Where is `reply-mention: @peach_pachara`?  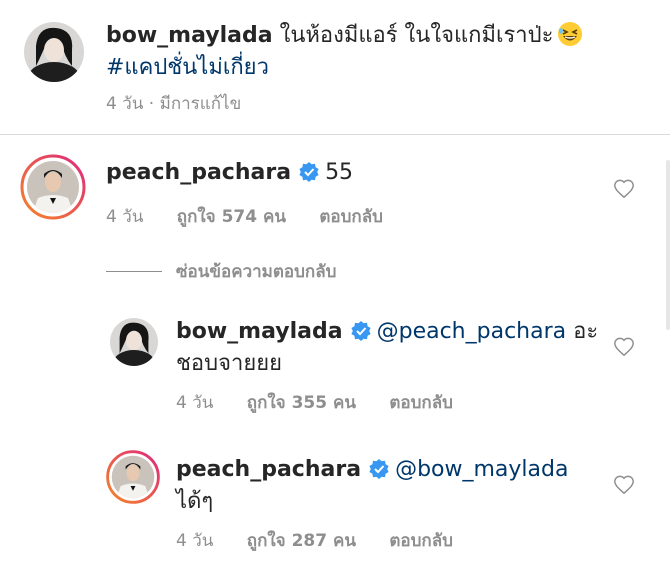
reply-mention: @peach_pachara is located at coordinates (472, 331).